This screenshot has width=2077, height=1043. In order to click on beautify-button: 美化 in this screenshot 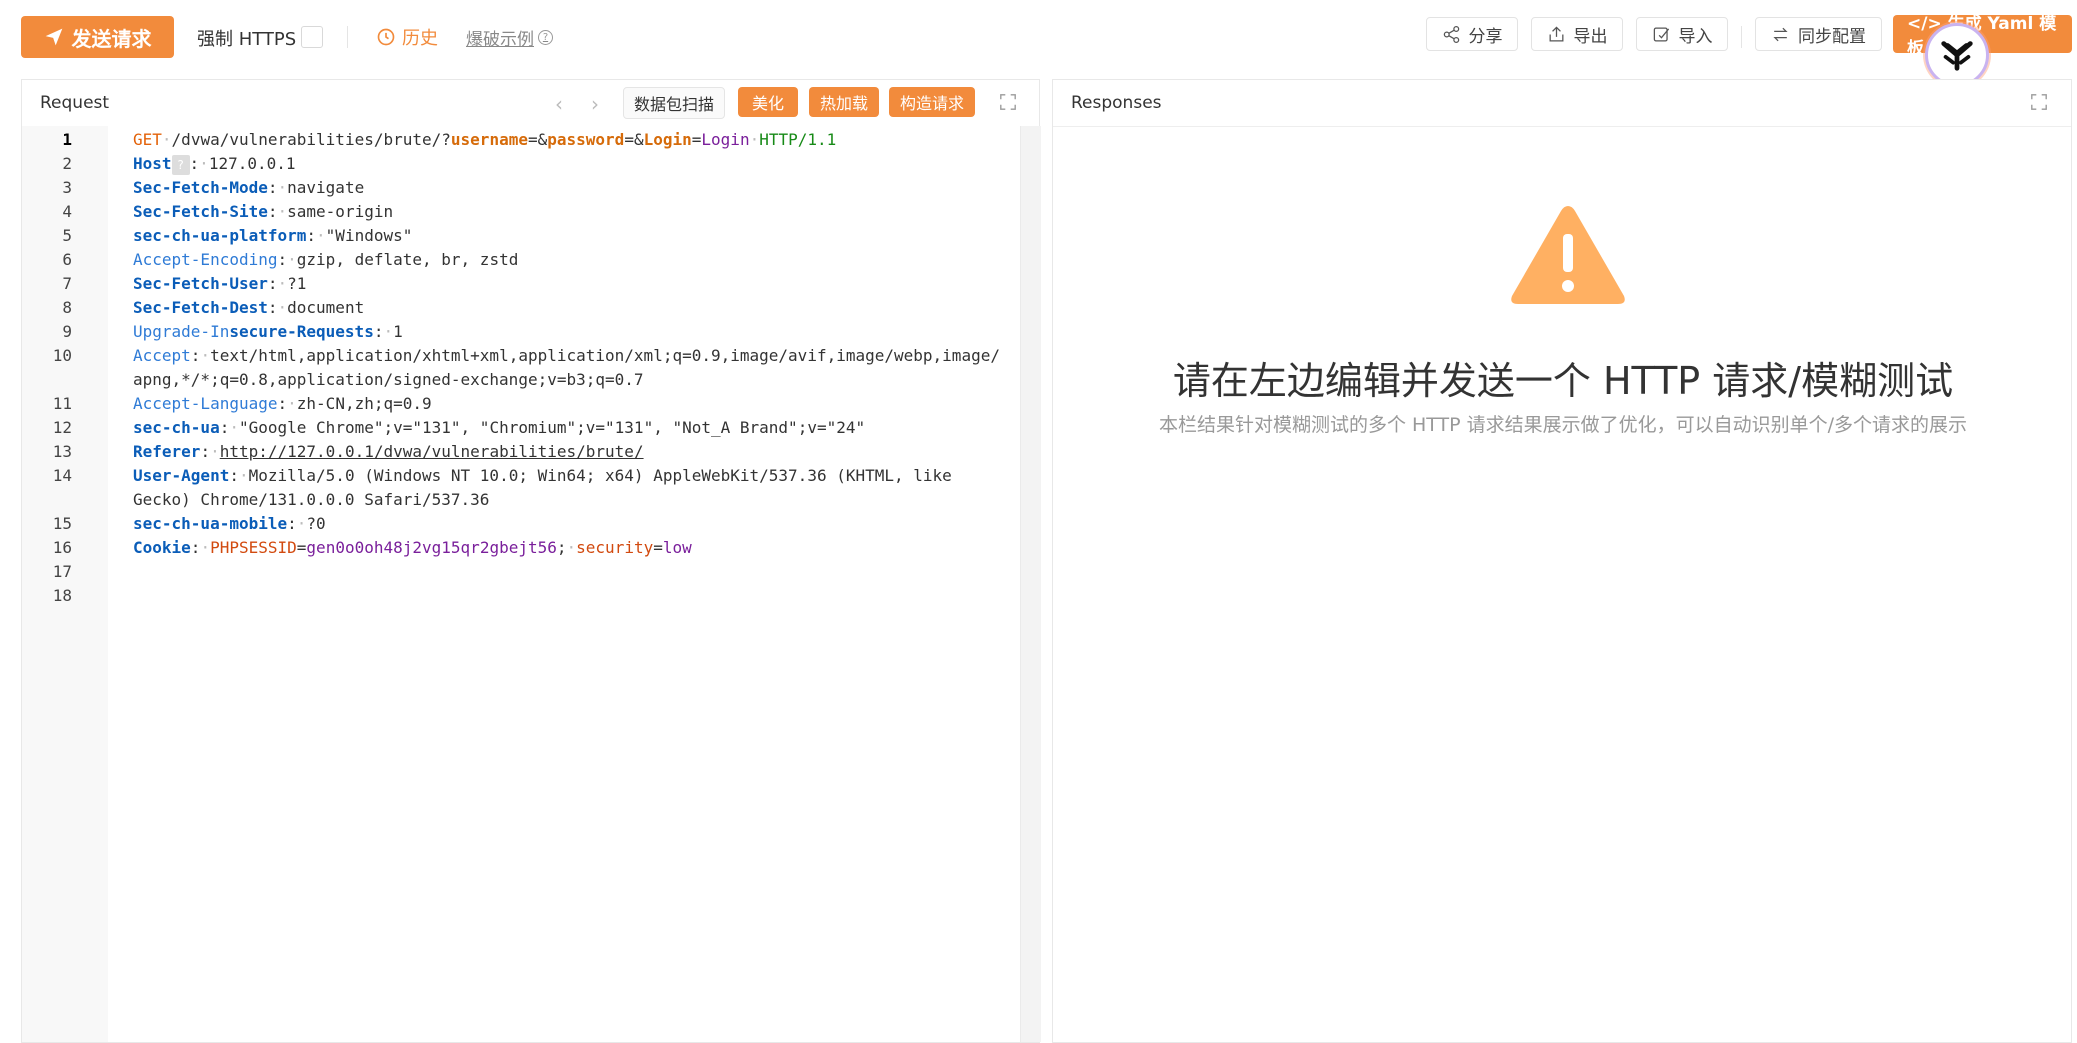, I will do `click(768, 102)`.